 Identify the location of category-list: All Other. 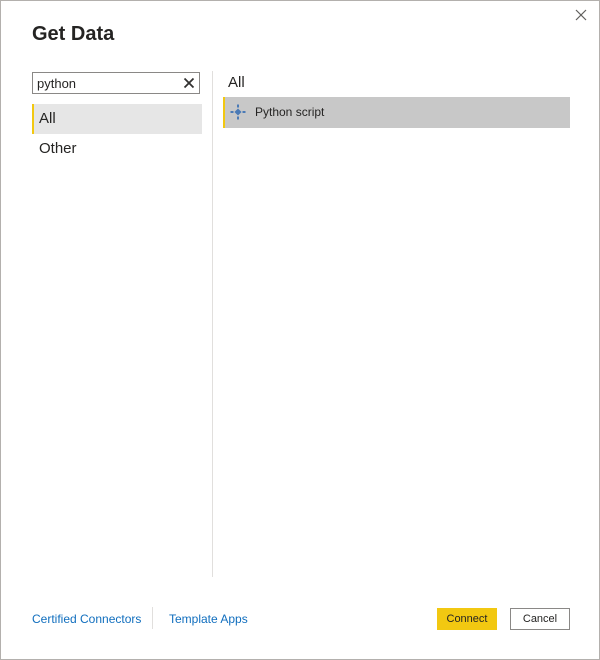
(117, 134).